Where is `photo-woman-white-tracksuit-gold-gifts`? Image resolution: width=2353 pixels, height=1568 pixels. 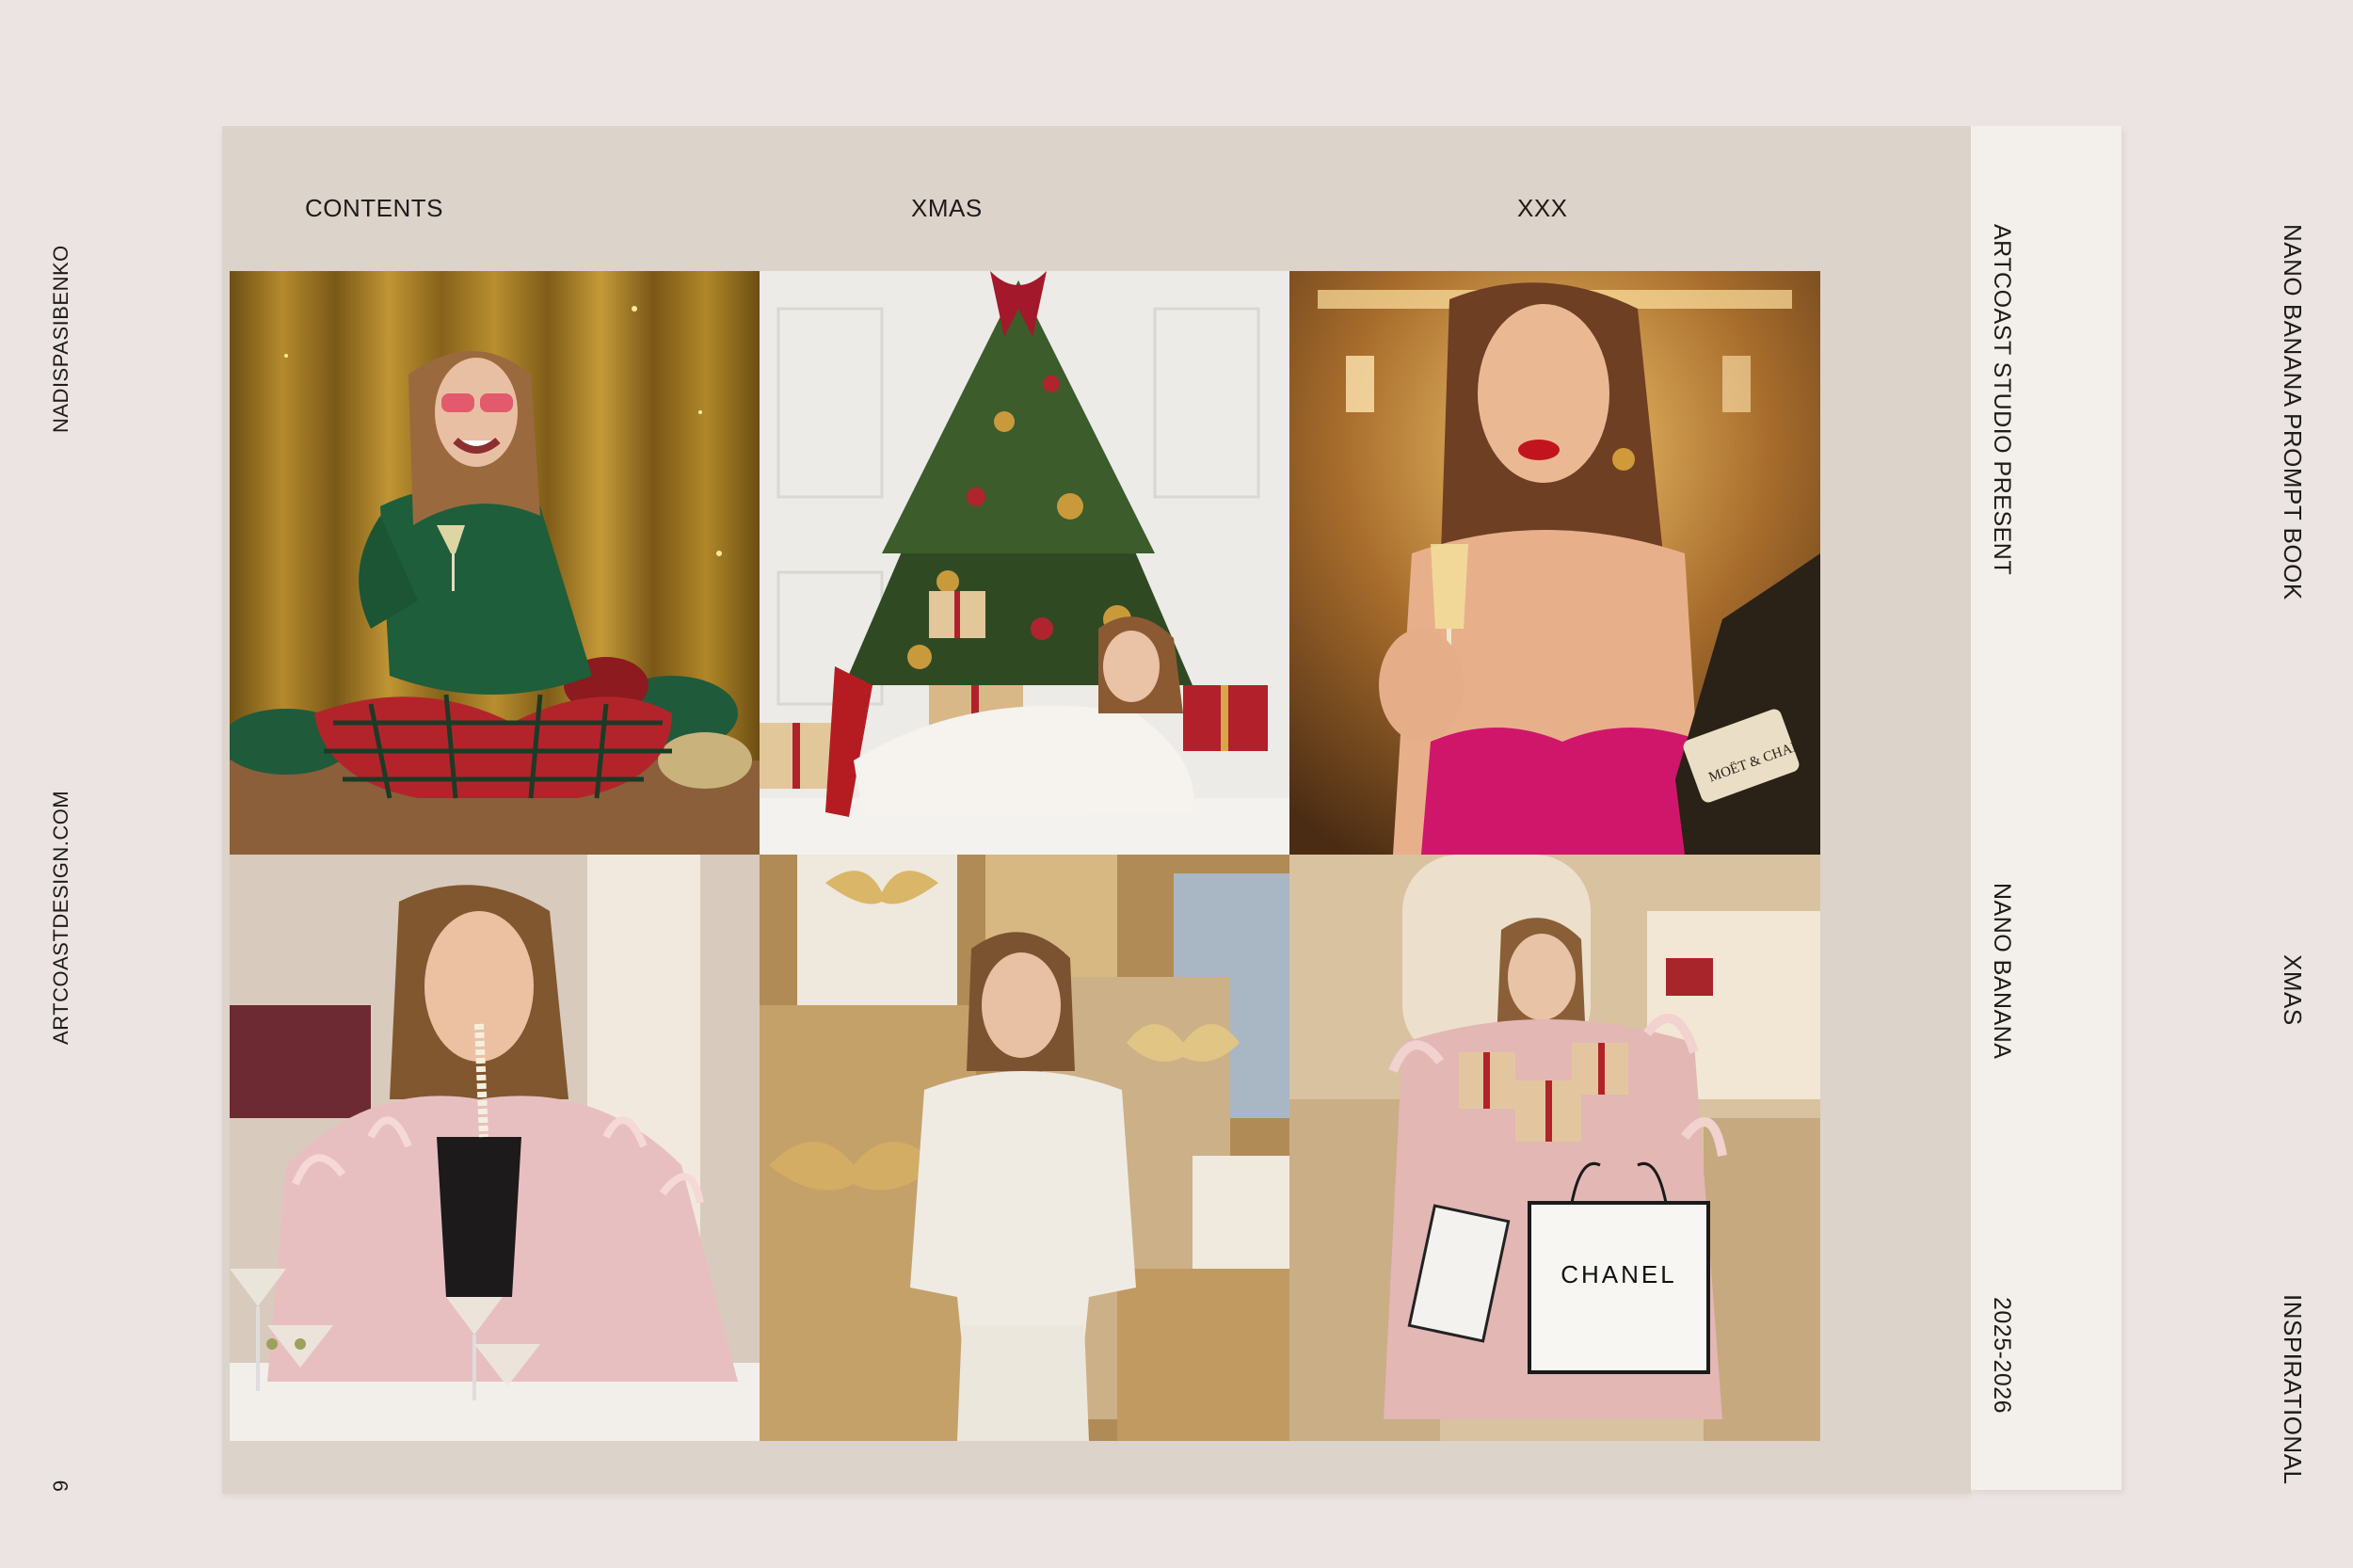 photo-woman-white-tracksuit-gold-gifts is located at coordinates (1024, 1148).